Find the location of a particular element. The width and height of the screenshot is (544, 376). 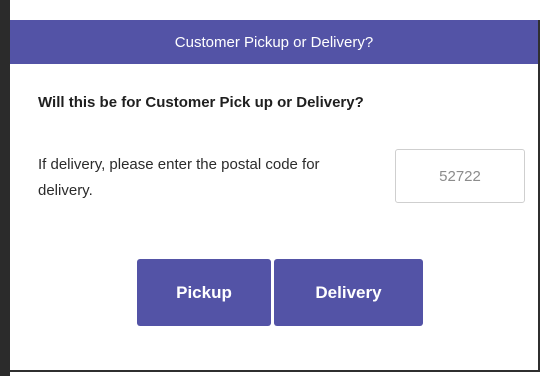

delivery-button: Delivery is located at coordinates (348, 292).